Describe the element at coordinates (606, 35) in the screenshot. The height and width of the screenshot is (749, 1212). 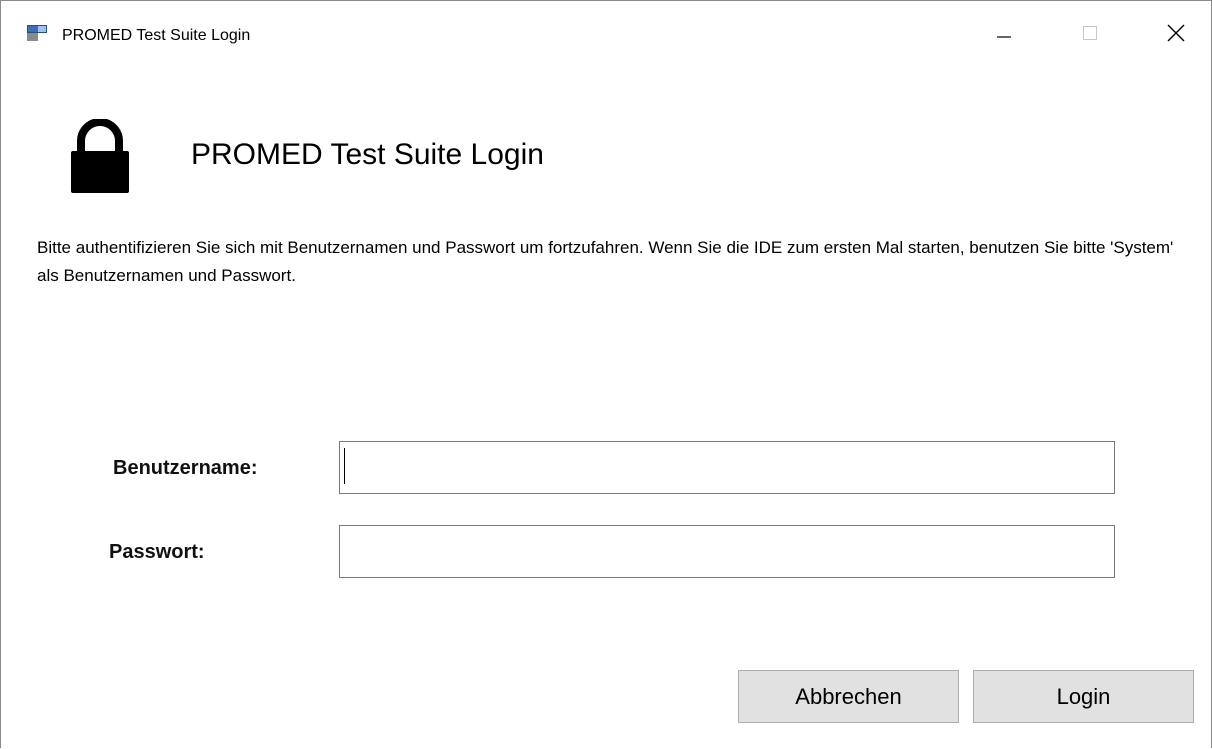
I see `title-bar: PROMED Test Suite Login` at that location.